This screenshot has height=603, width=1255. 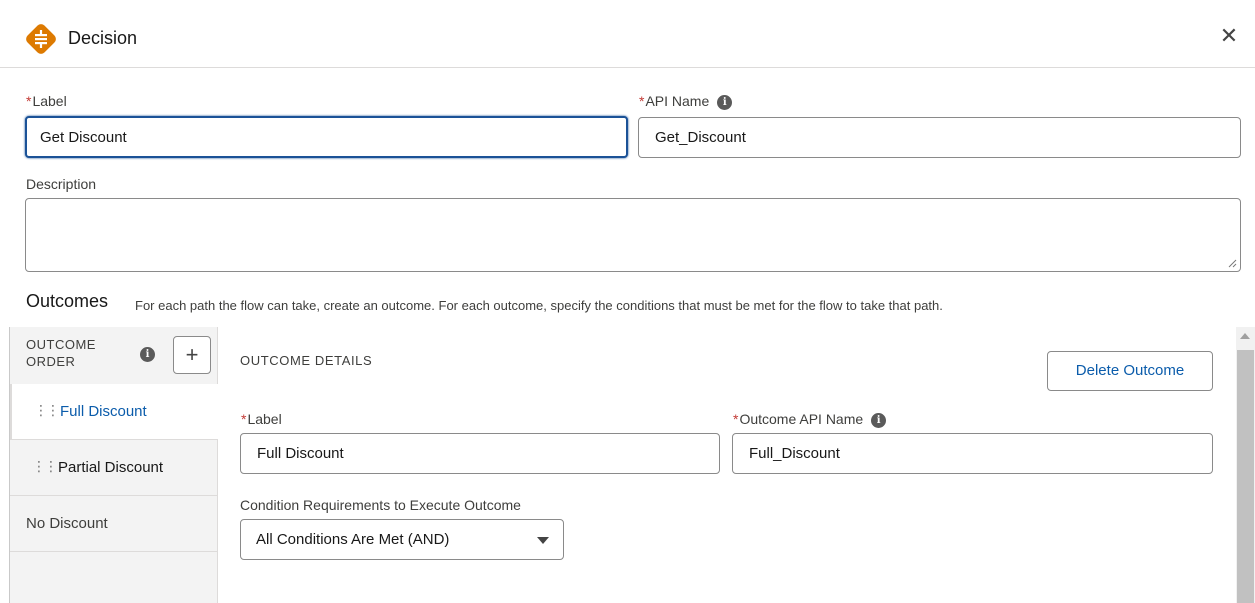 I want to click on outcome-api-name-text: Outcome API Name, so click(x=801, y=419).